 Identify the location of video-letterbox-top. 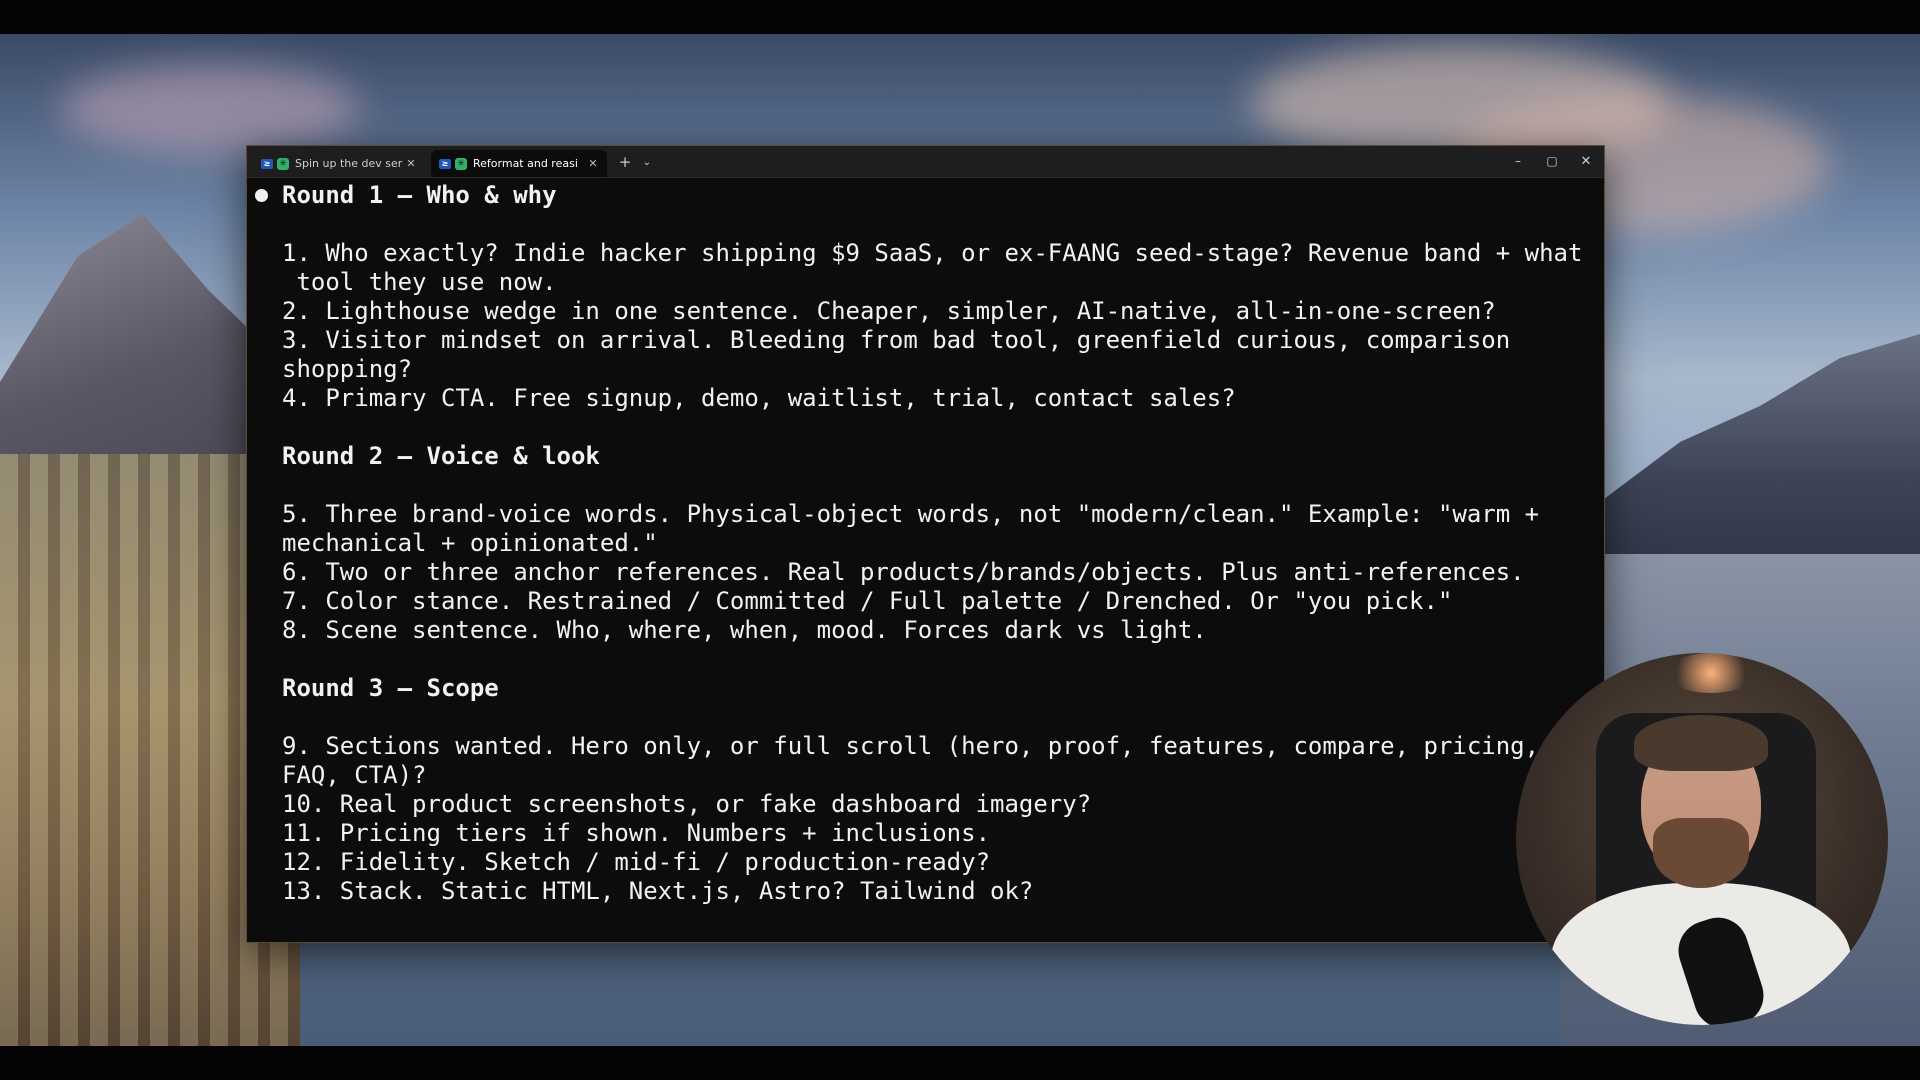
(960, 17).